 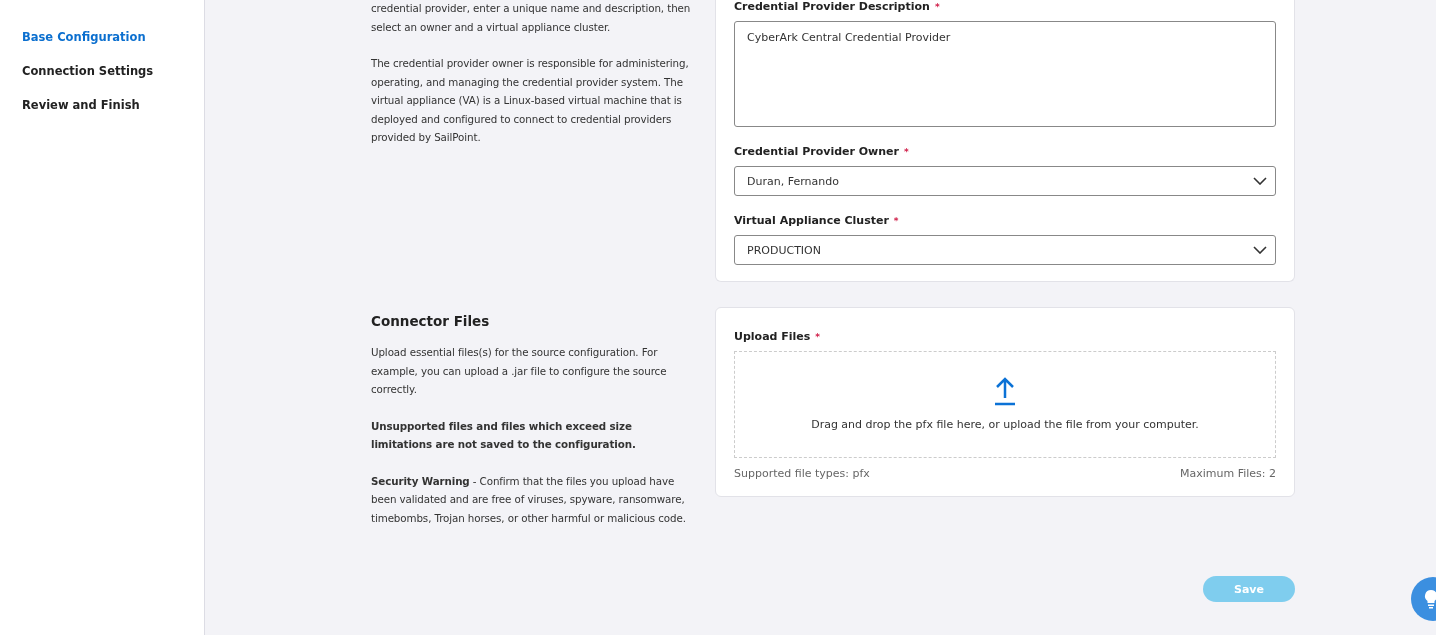 I want to click on field-label: Credential Provider Description, so click(x=832, y=6).